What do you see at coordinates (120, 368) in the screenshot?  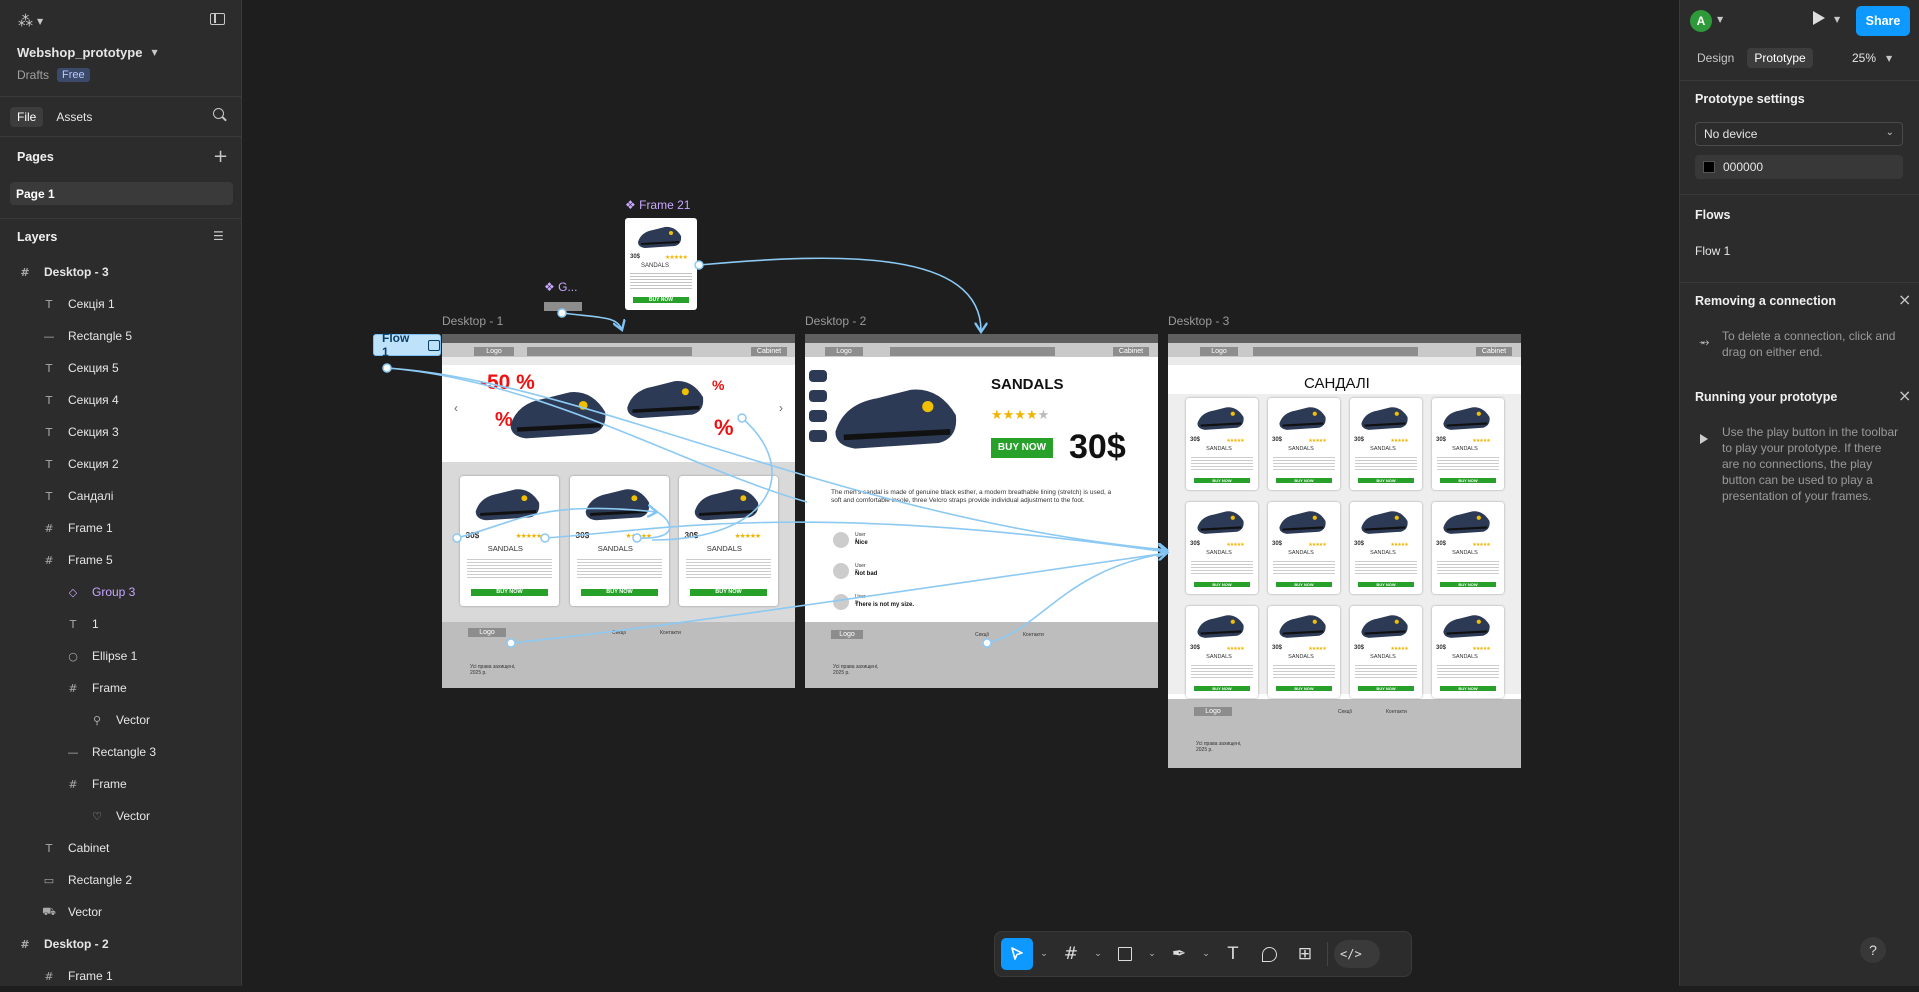 I see `layer-item: T Секция 5` at bounding box center [120, 368].